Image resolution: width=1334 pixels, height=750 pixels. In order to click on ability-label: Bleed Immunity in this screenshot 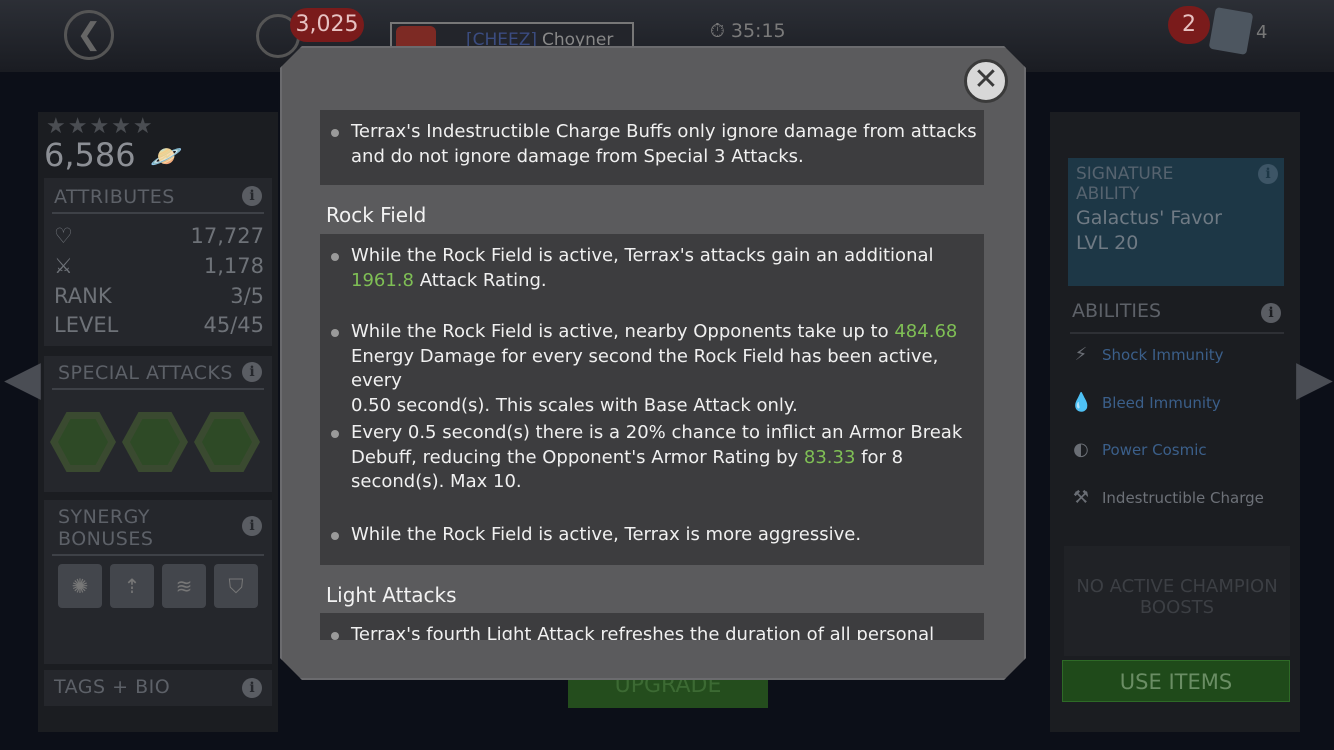, I will do `click(1161, 403)`.